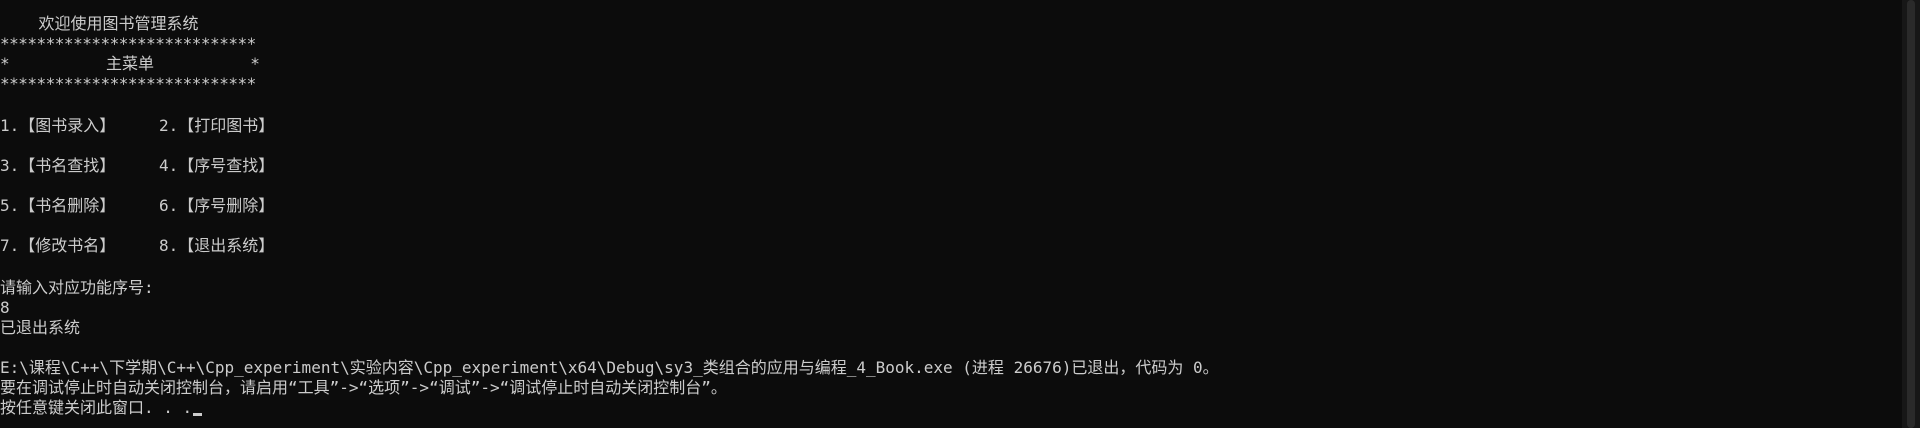 This screenshot has width=1920, height=428. What do you see at coordinates (130, 63) in the screenshot?
I see `menu-title-line: * 主菜单 *` at bounding box center [130, 63].